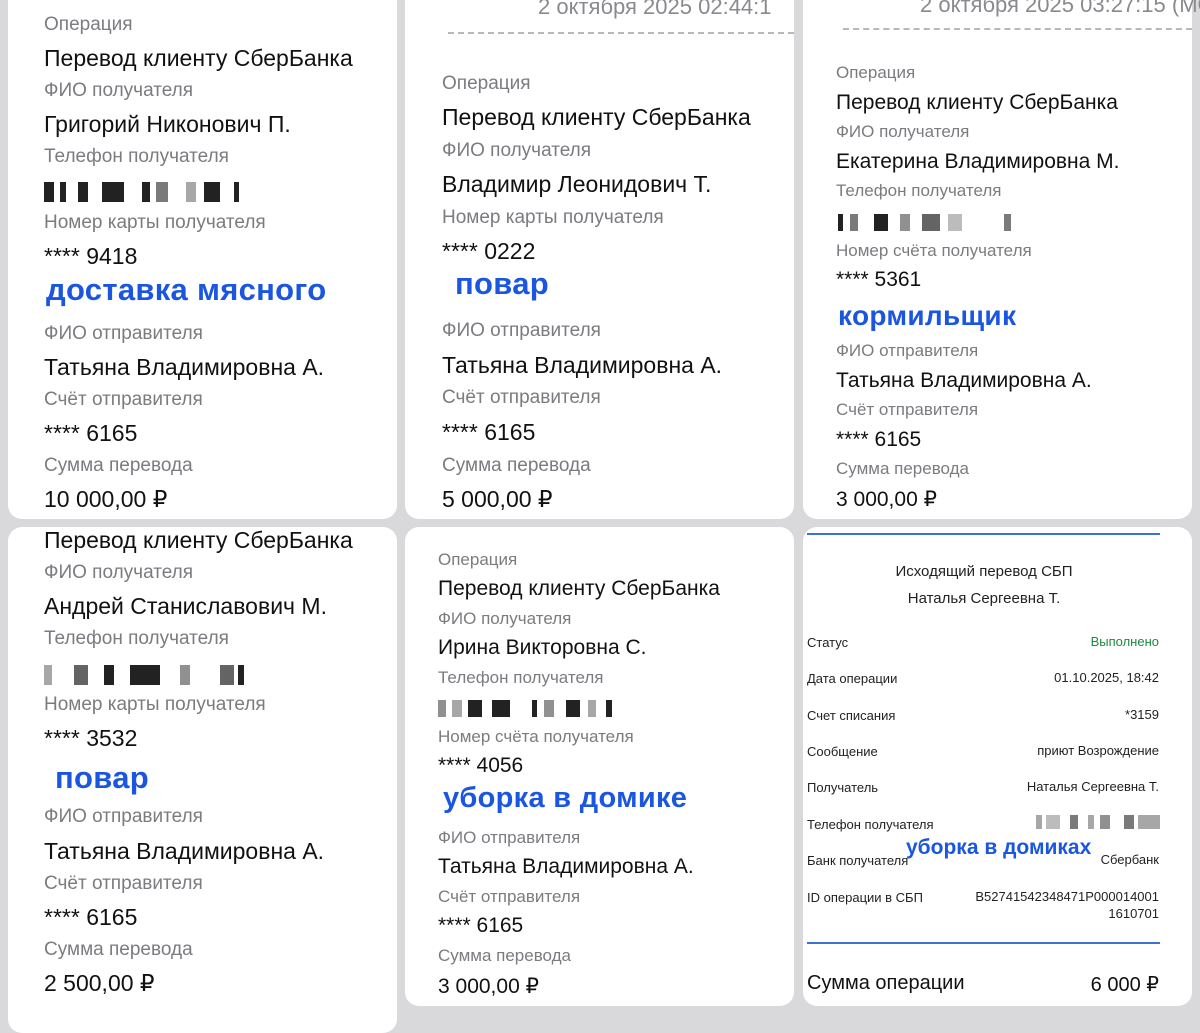 Image resolution: width=1200 pixels, height=1033 pixels. Describe the element at coordinates (984, 571) in the screenshot. I see `sbp-title: Исходящий перевод СБП` at that location.